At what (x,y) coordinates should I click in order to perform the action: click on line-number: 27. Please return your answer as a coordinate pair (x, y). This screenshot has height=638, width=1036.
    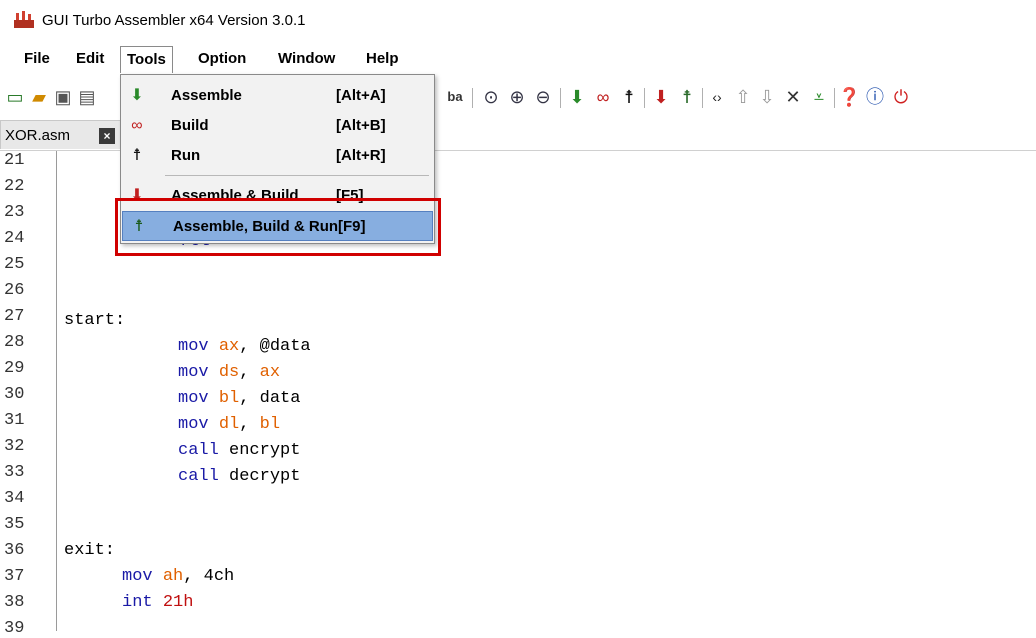
    Looking at the image, I should click on (14, 316).